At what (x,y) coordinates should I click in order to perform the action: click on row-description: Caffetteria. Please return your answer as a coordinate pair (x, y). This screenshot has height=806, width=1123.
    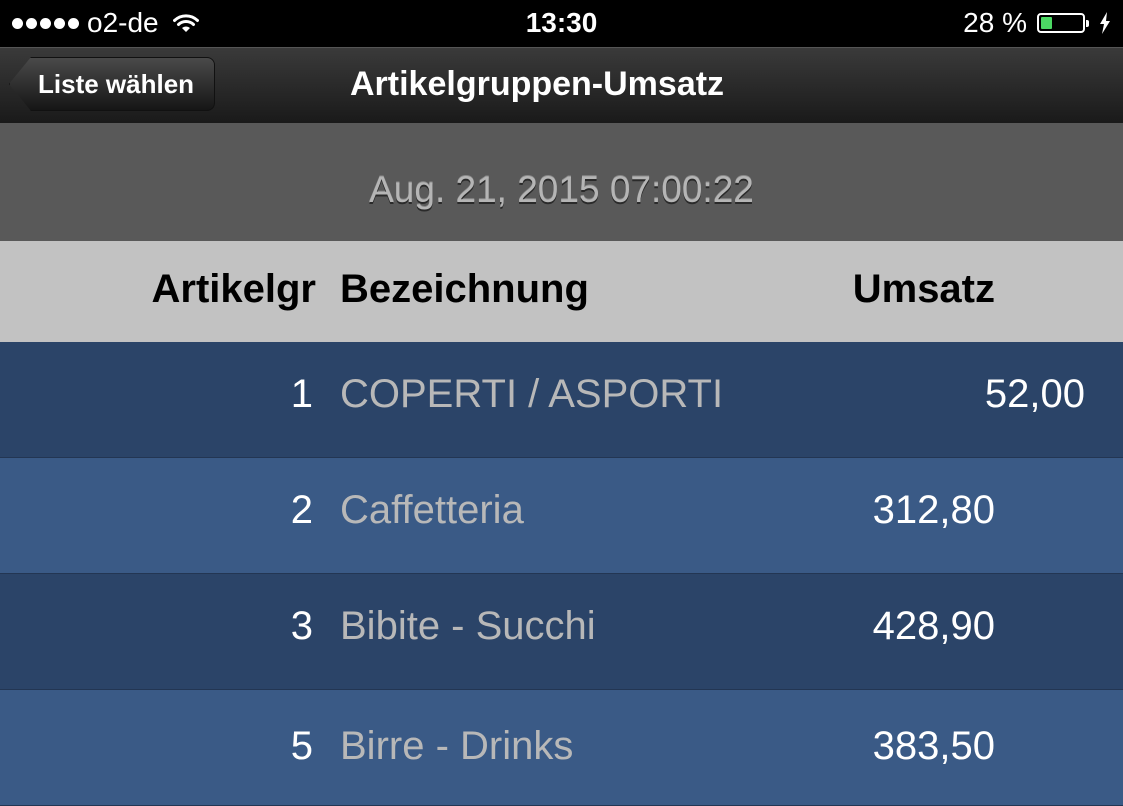
    Looking at the image, I should click on (432, 510).